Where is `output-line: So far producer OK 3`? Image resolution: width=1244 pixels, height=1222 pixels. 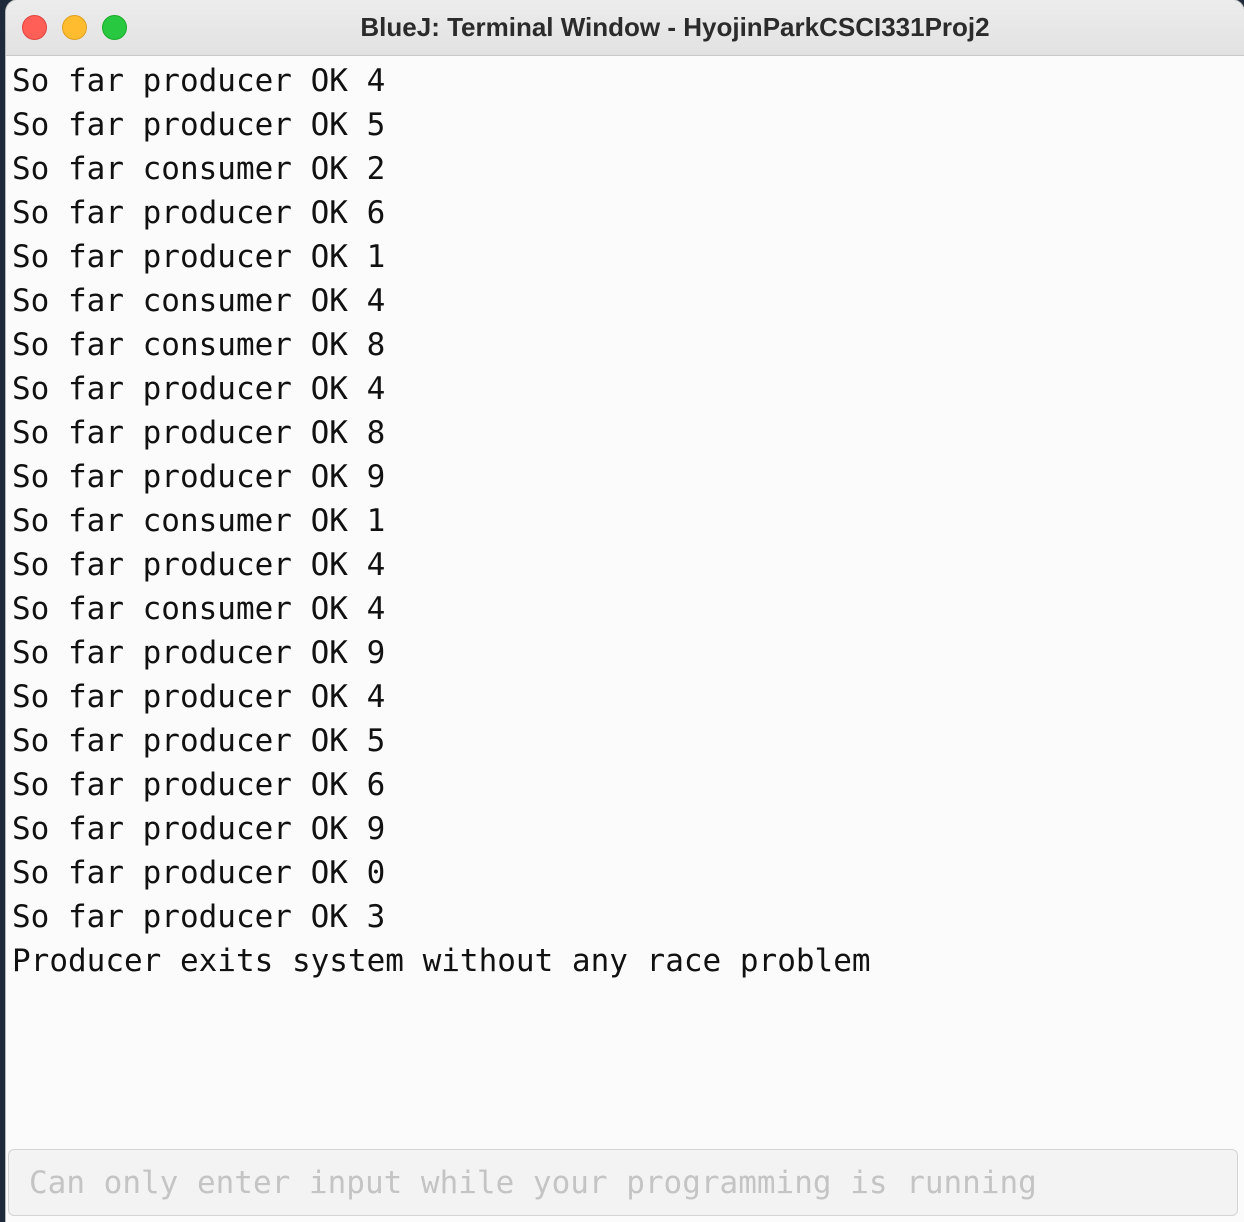 output-line: So far producer OK 3 is located at coordinates (199, 917).